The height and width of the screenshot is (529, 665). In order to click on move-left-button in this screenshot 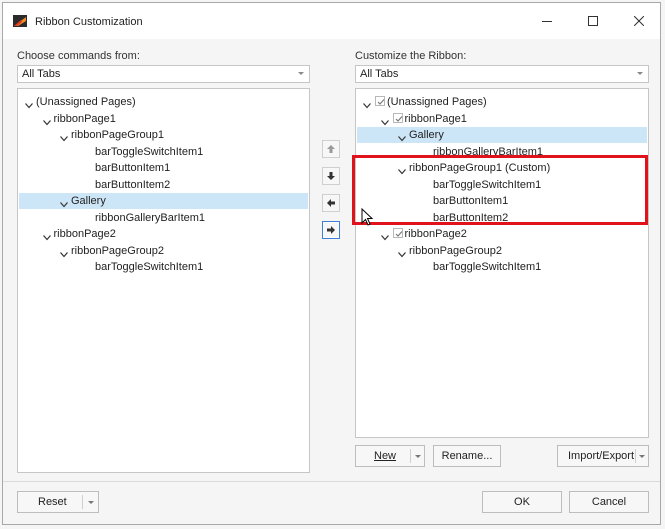, I will do `click(331, 203)`.